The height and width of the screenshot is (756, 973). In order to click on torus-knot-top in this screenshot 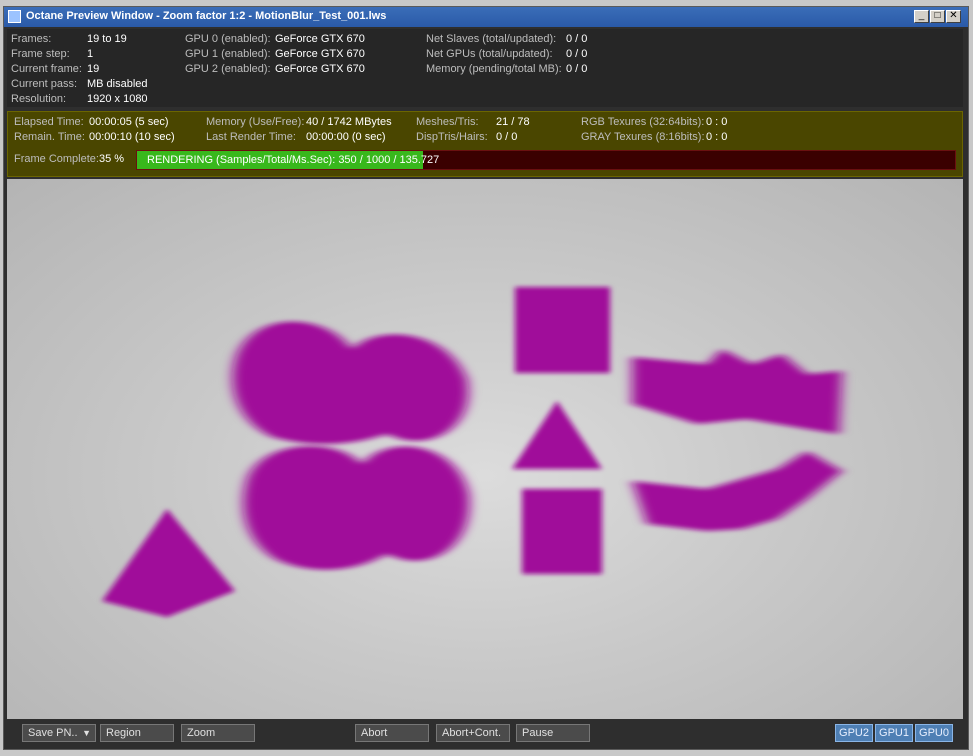, I will do `click(350, 383)`.